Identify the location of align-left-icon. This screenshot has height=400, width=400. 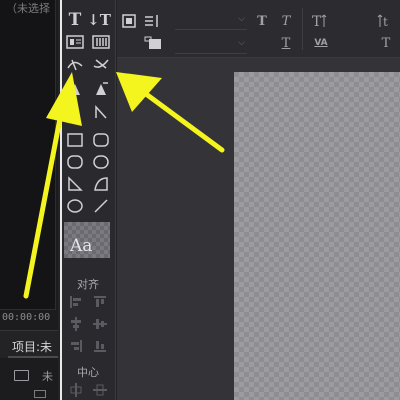
(75, 302).